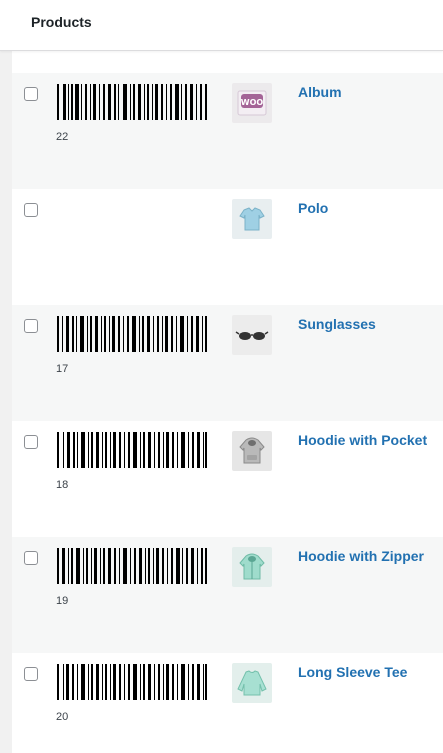 This screenshot has width=443, height=753. Describe the element at coordinates (62, 717) in the screenshot. I see `sku-label: 20` at that location.